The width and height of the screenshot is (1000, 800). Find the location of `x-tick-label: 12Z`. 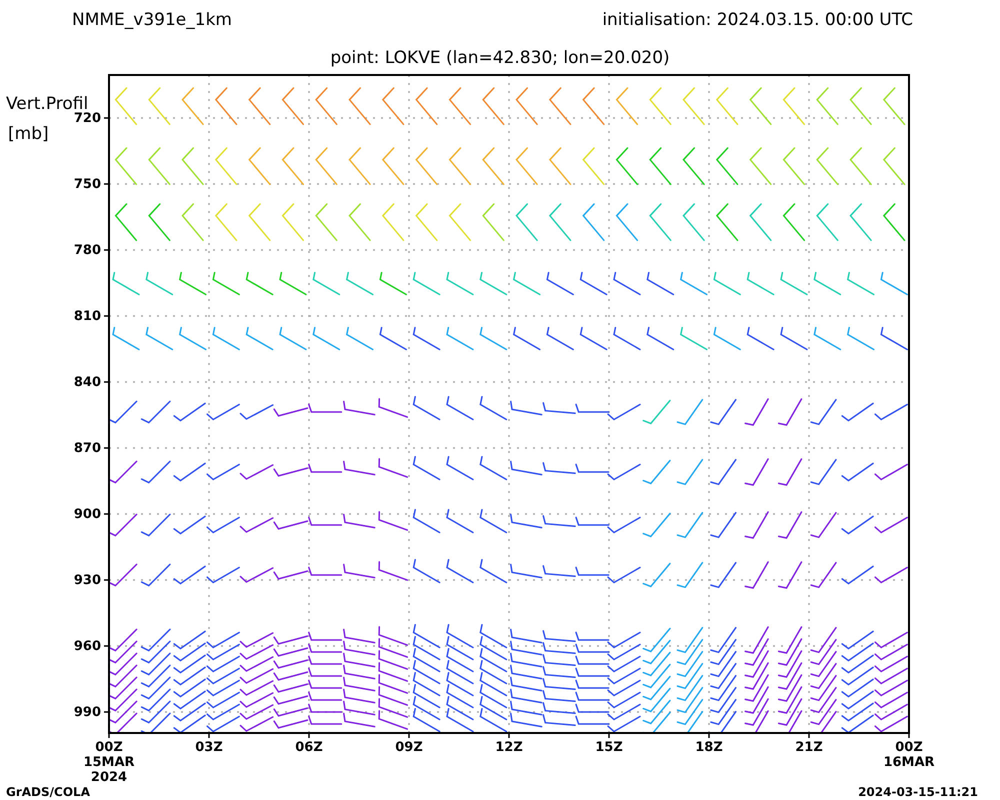

x-tick-label: 12Z is located at coordinates (509, 747).